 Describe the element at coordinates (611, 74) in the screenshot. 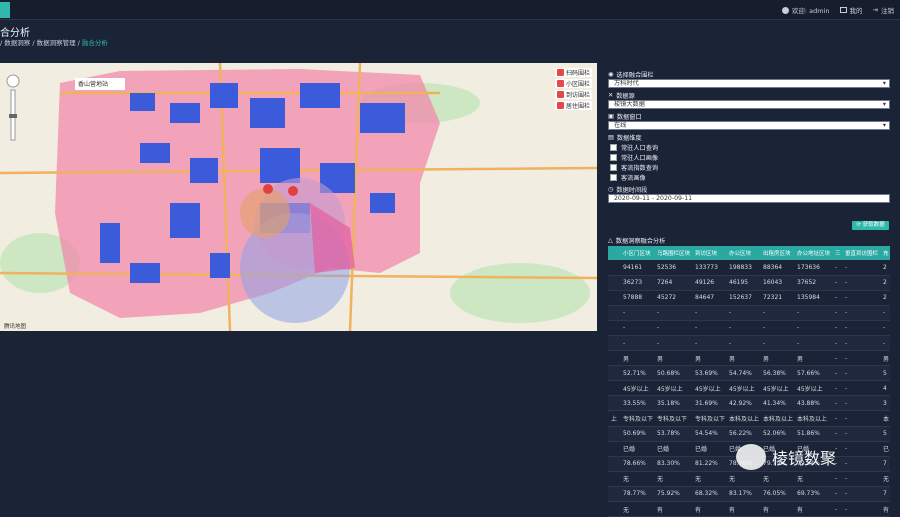

I see `location-icon: ◉` at that location.